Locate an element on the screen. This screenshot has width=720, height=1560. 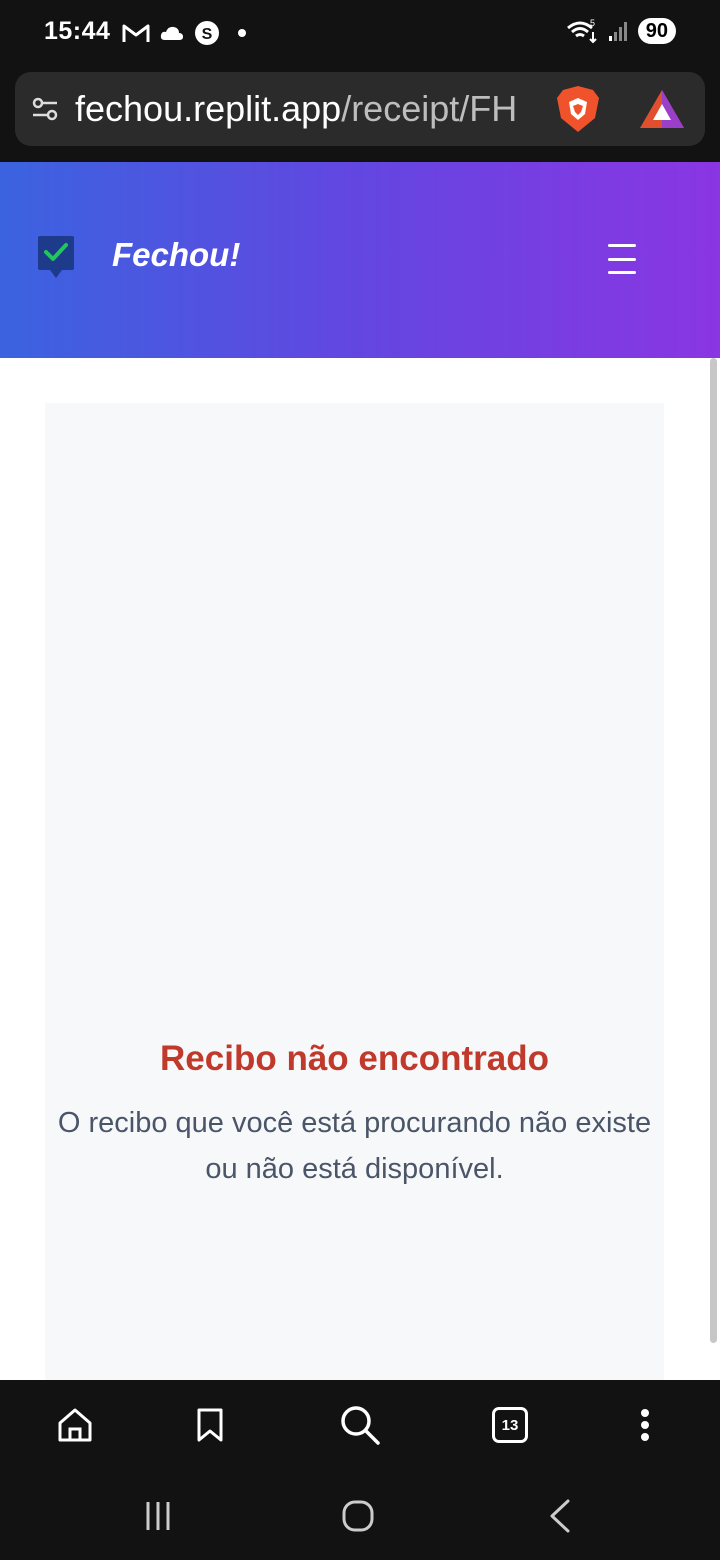
address-bar: fechou.replit.app/receipt/FH is located at coordinates (360, 109).